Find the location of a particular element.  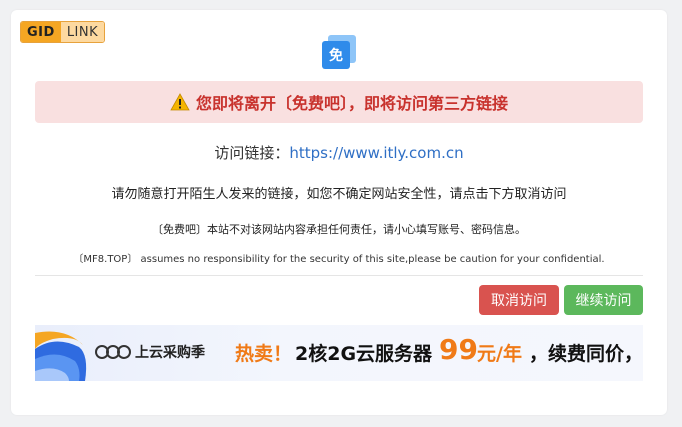

continue-visit-button: 继续访问 is located at coordinates (603, 300).